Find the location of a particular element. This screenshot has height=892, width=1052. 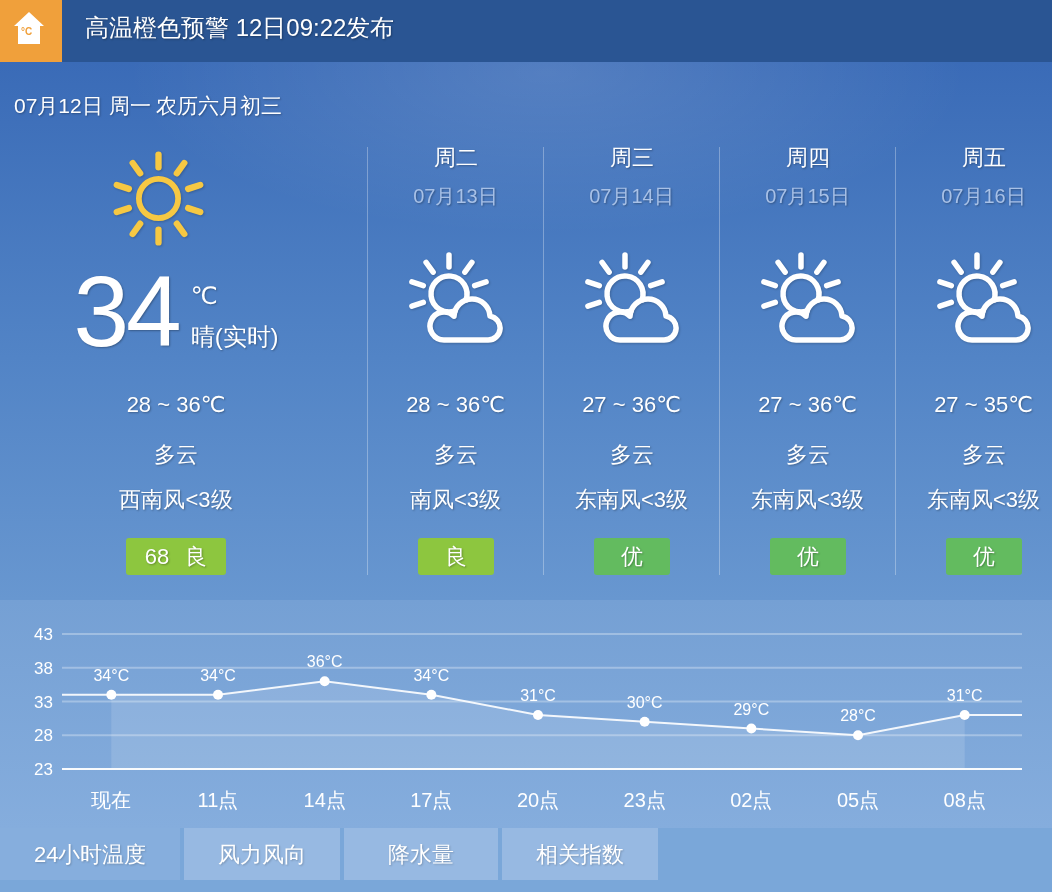

forecast-date: 07月16日 is located at coordinates (983, 196).